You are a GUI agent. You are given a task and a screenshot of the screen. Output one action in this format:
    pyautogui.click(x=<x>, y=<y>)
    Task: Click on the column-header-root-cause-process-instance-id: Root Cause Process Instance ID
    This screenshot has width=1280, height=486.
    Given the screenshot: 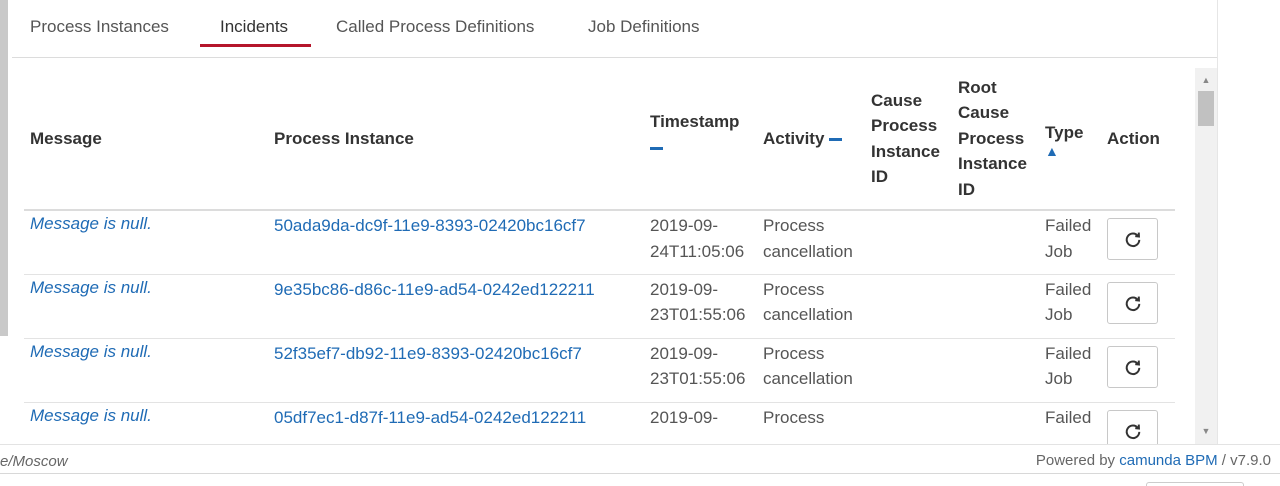 What is the action you would take?
    pyautogui.click(x=995, y=139)
    